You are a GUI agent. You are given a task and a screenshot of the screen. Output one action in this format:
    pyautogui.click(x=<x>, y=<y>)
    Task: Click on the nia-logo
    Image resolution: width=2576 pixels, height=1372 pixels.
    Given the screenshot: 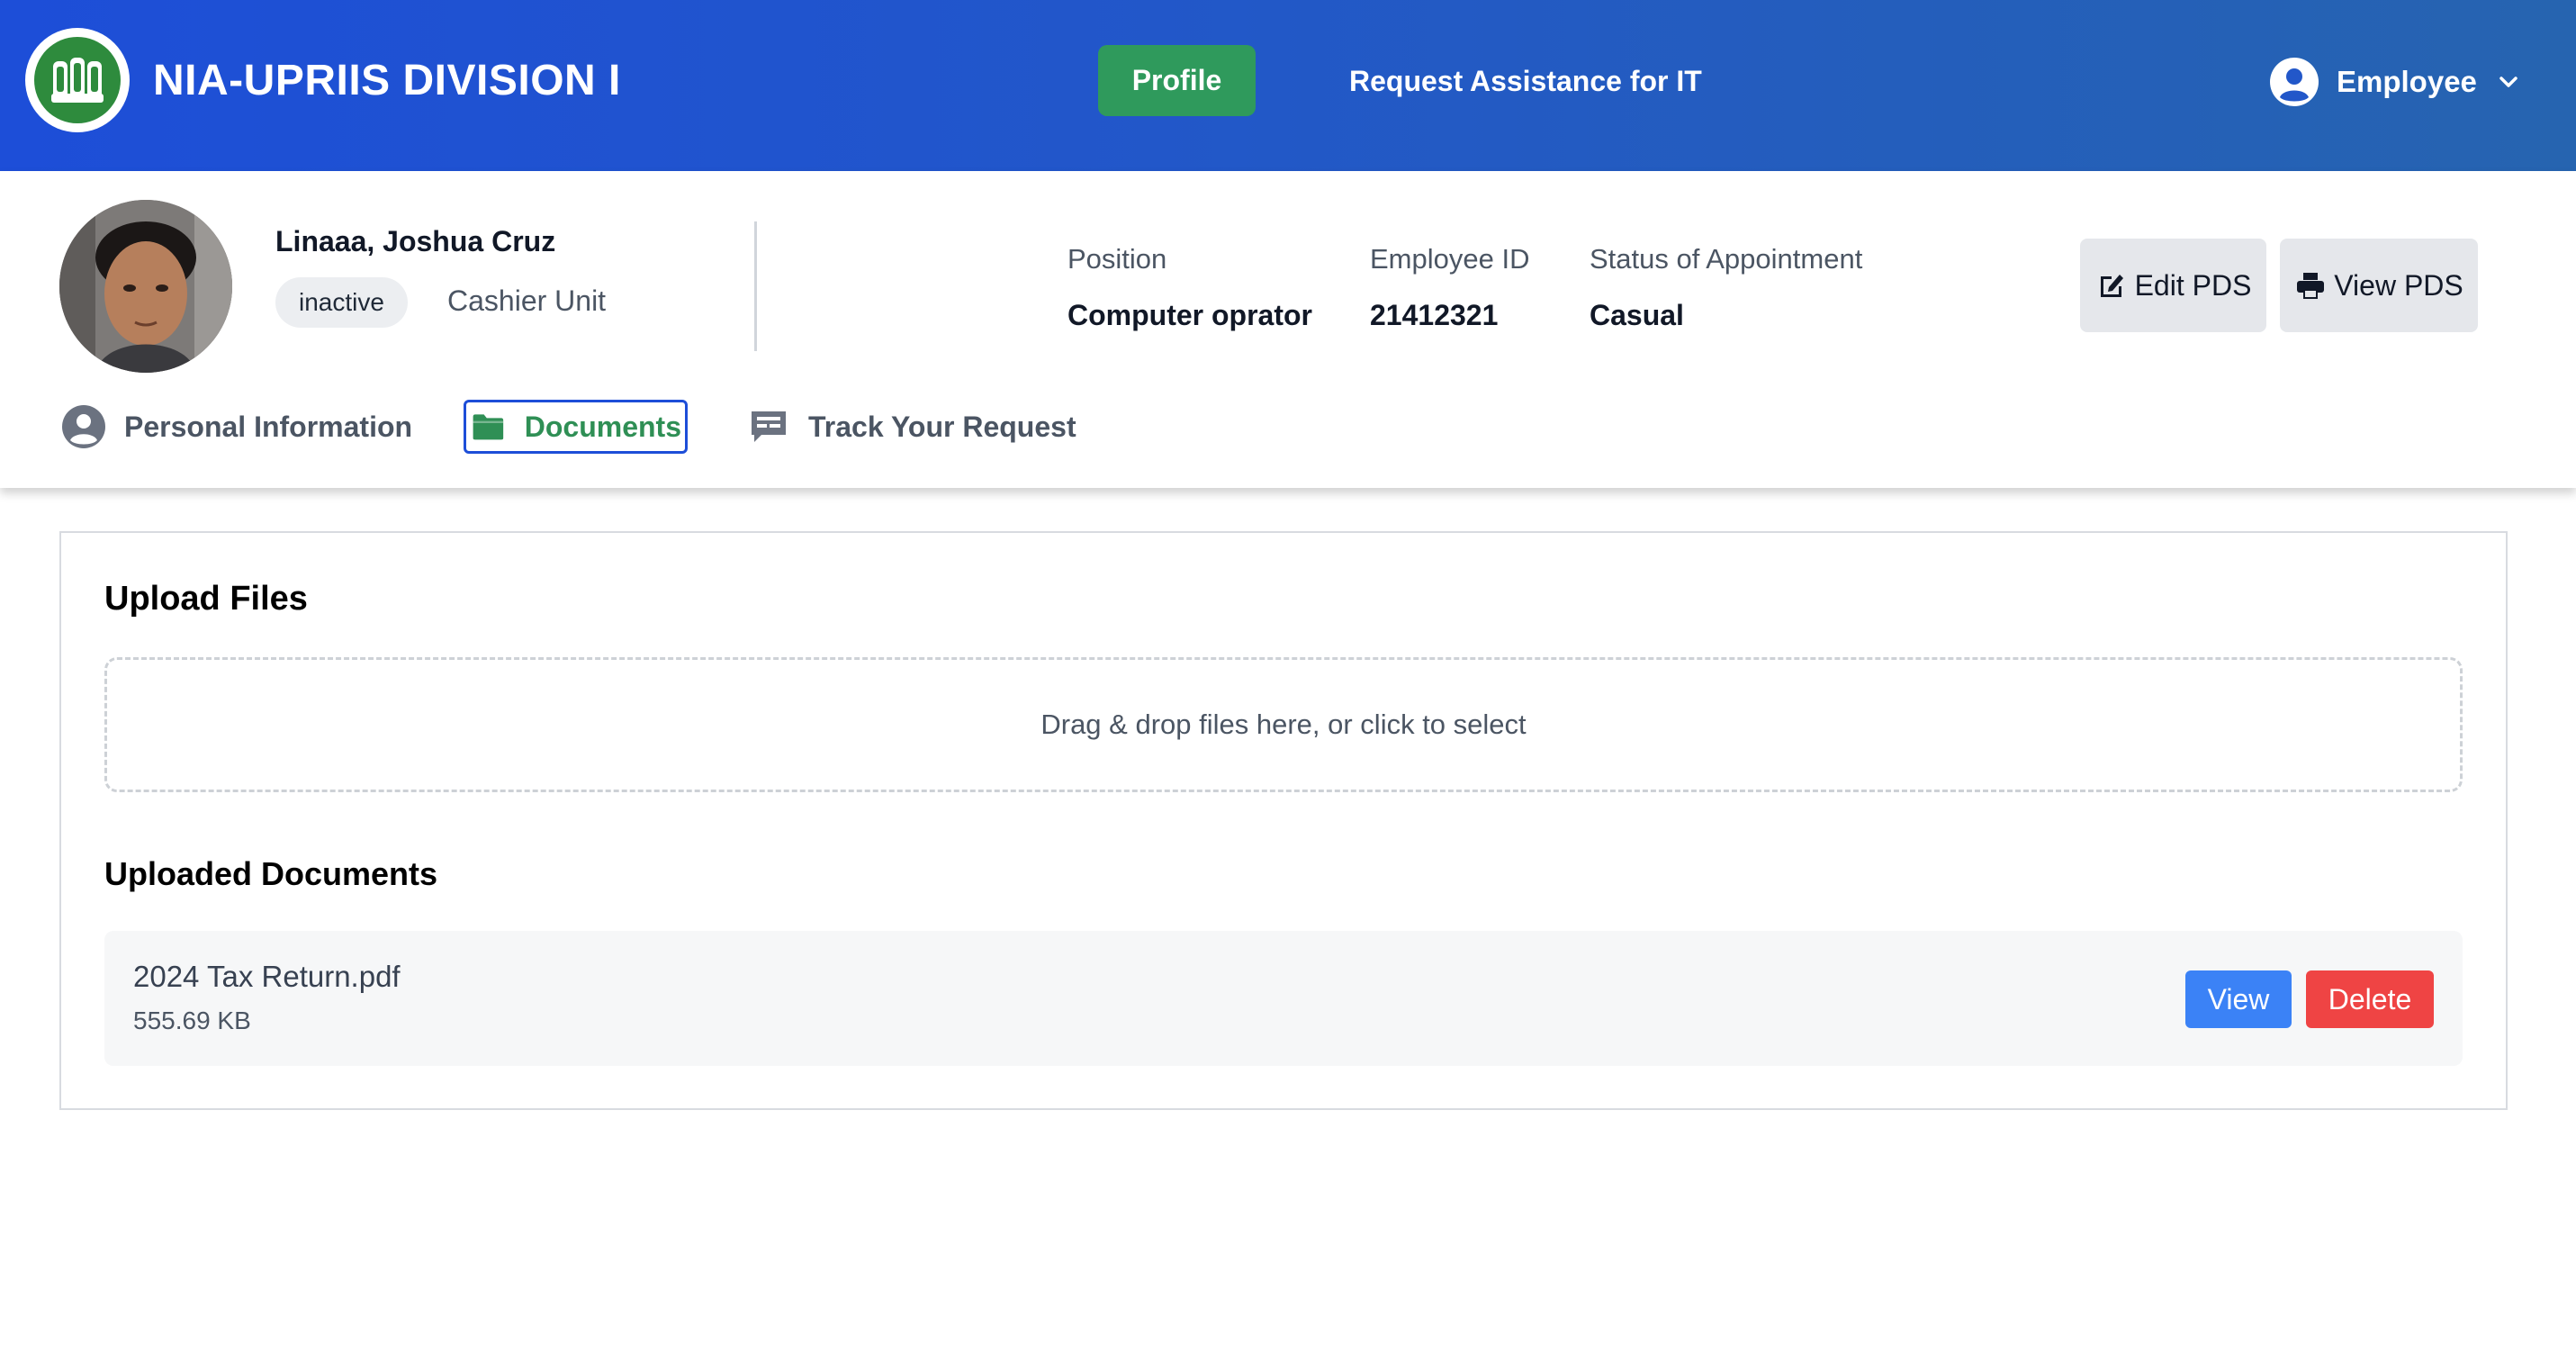 What is the action you would take?
    pyautogui.click(x=77, y=80)
    